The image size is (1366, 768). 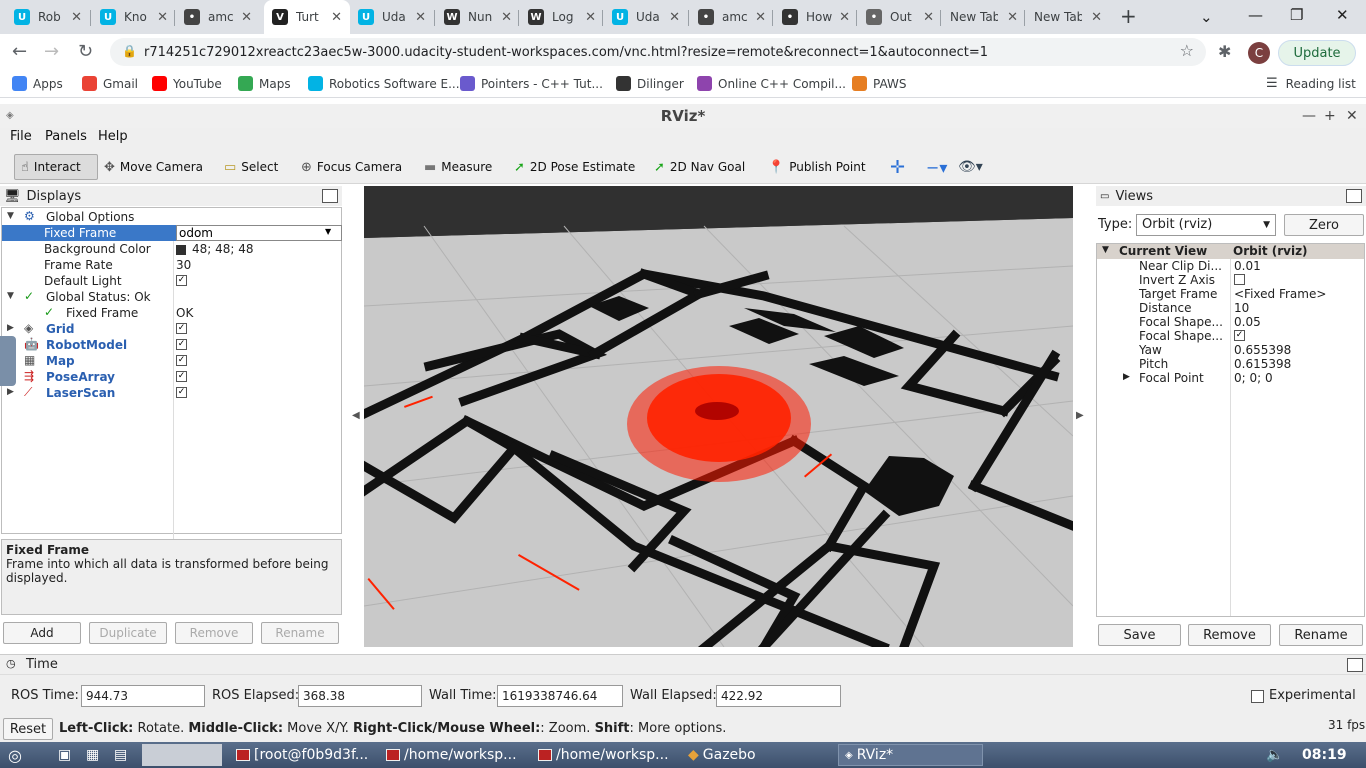 What do you see at coordinates (1239, 335) in the screenshot?
I see `view-prop-checkbox: ✓` at bounding box center [1239, 335].